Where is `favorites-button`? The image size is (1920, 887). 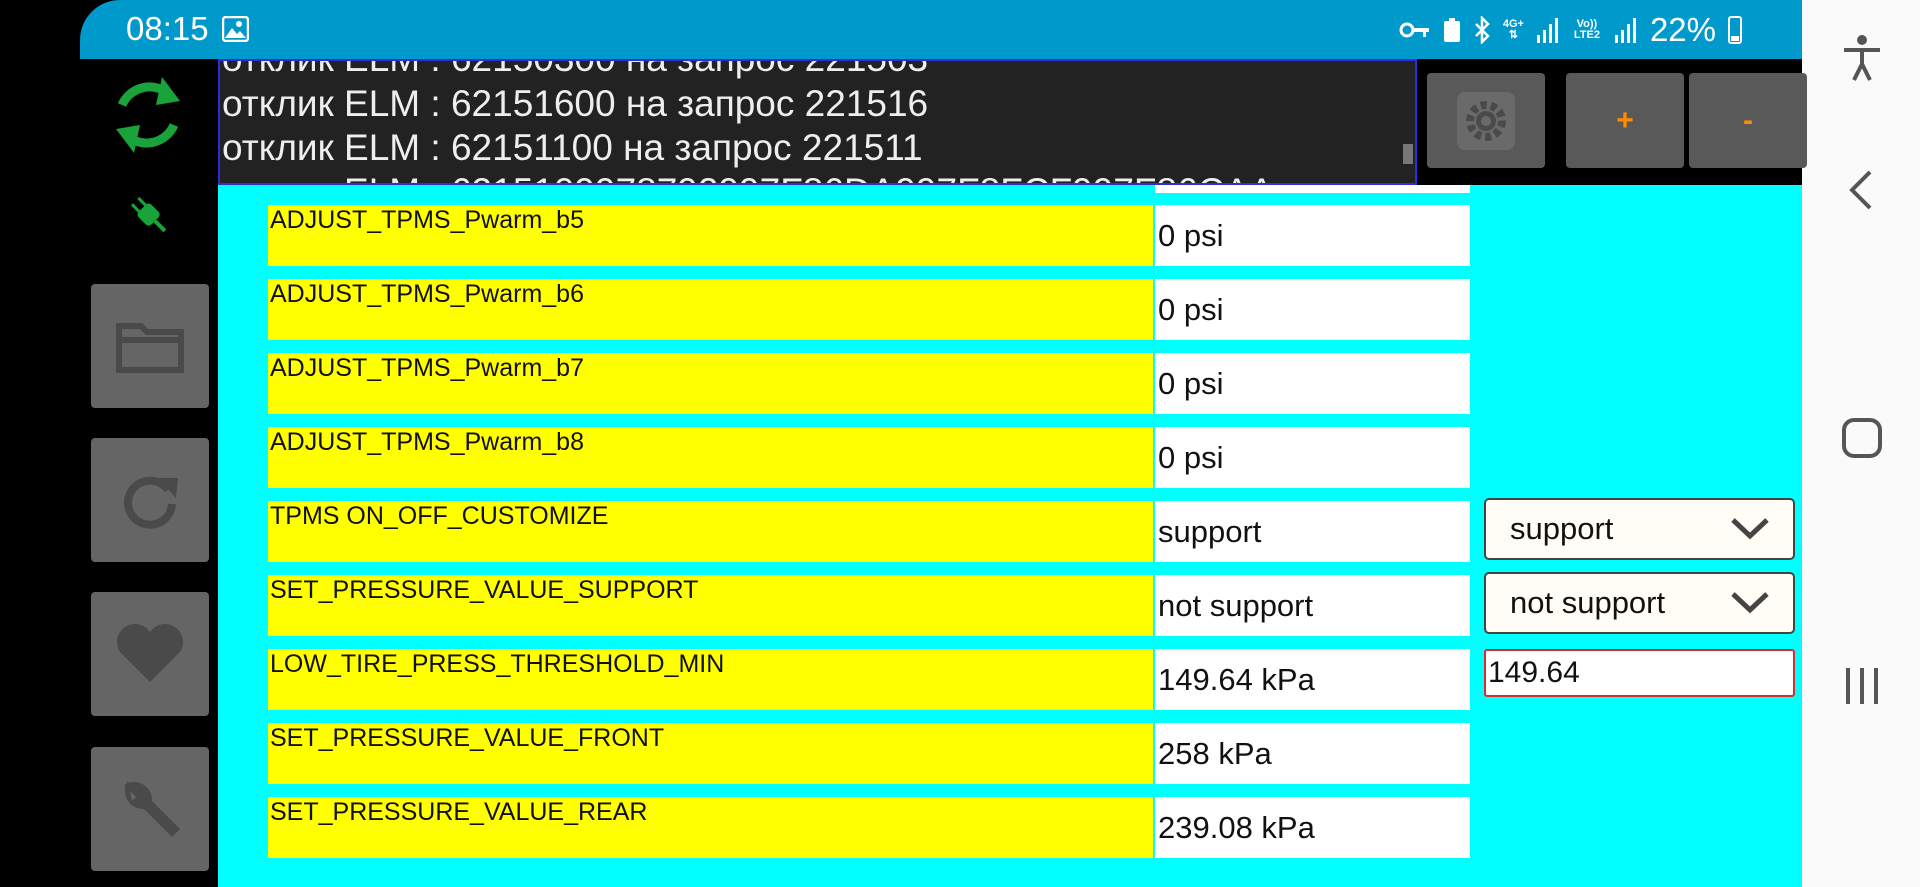
favorites-button is located at coordinates (150, 654).